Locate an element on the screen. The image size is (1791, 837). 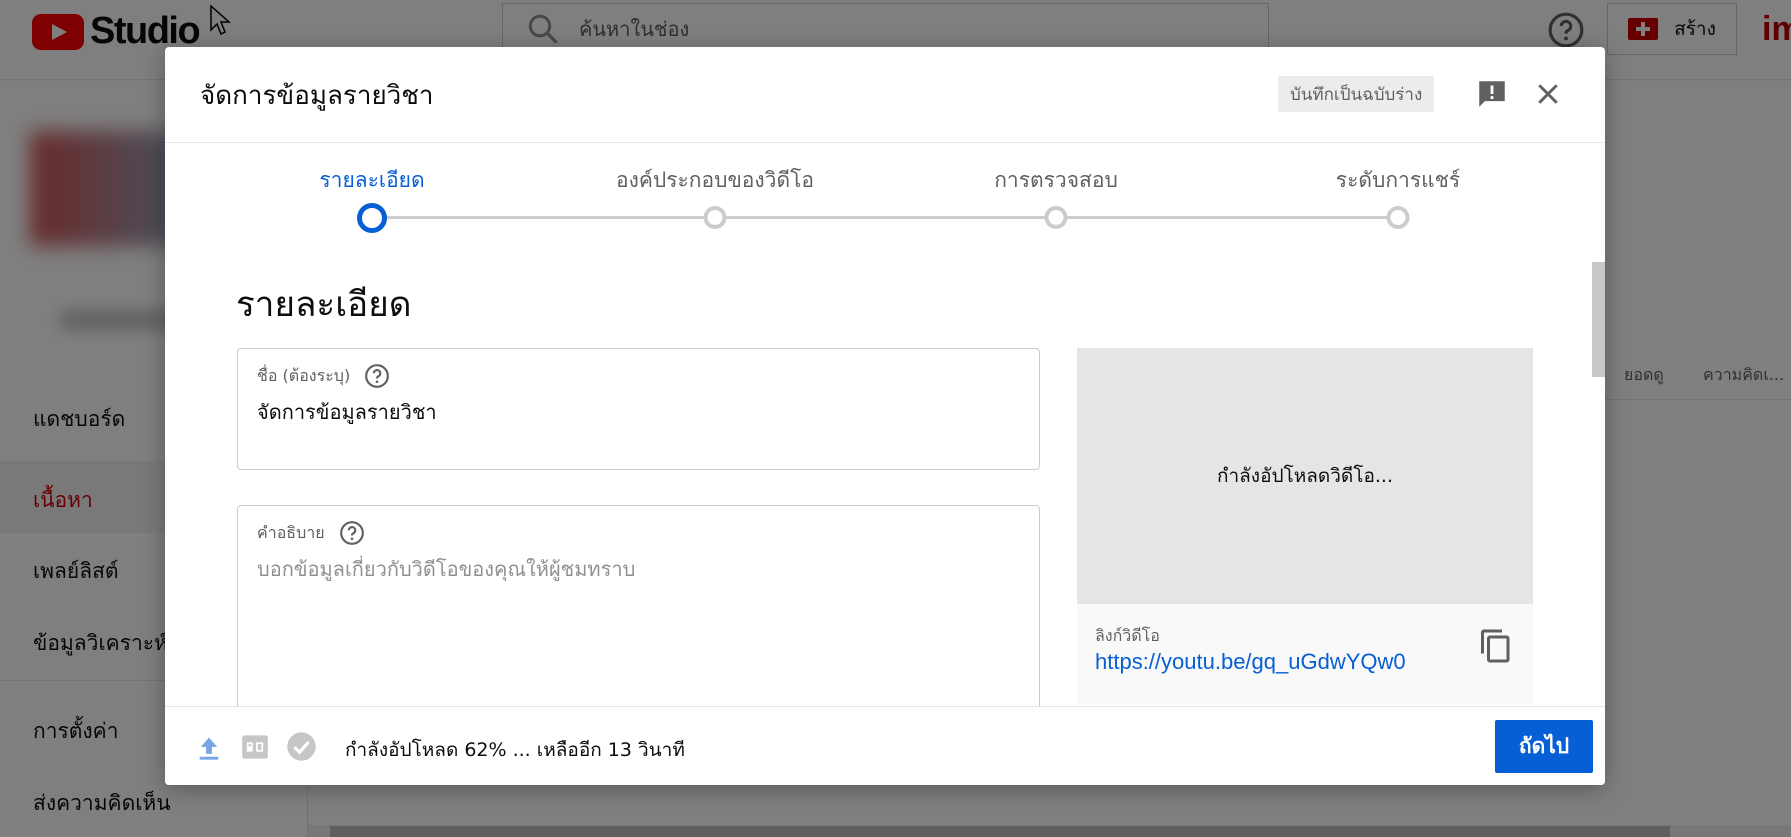
step-details-dot is located at coordinates (372, 218).